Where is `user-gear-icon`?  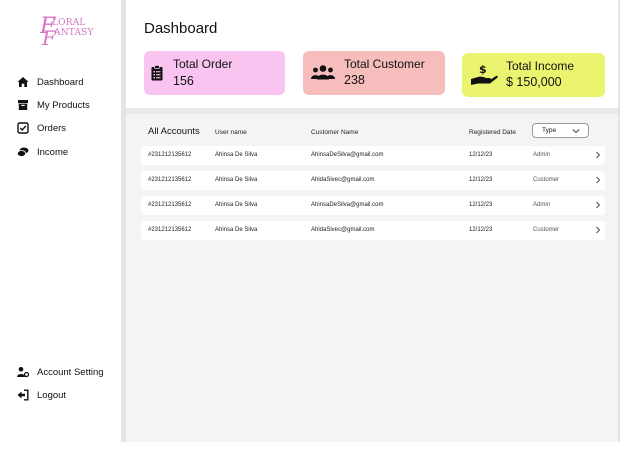 user-gear-icon is located at coordinates (23, 372).